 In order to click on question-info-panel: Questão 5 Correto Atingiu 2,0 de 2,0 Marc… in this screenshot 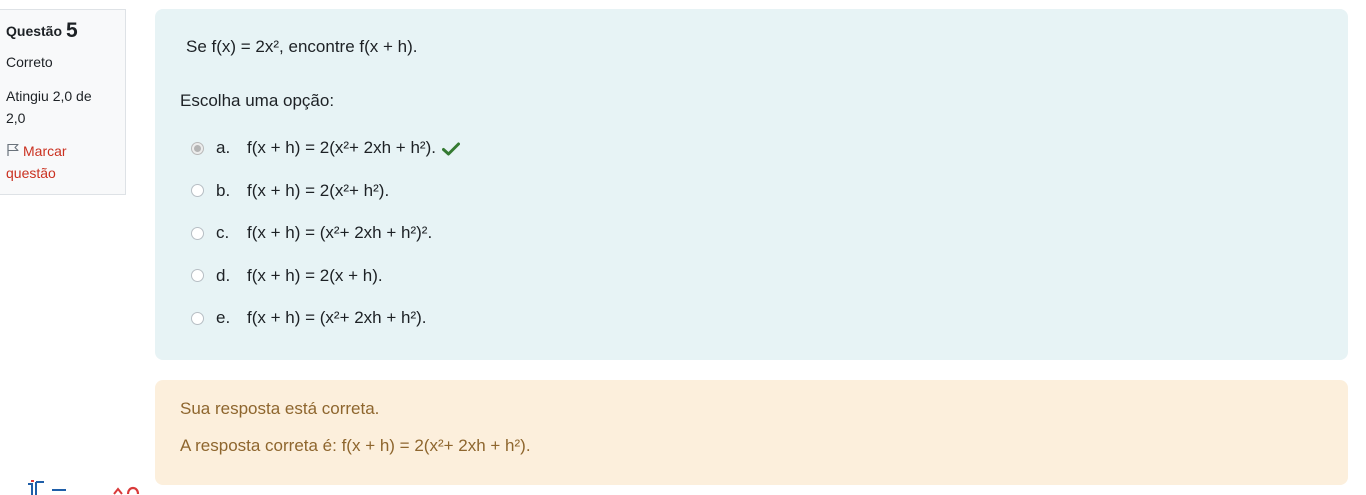, I will do `click(63, 102)`.